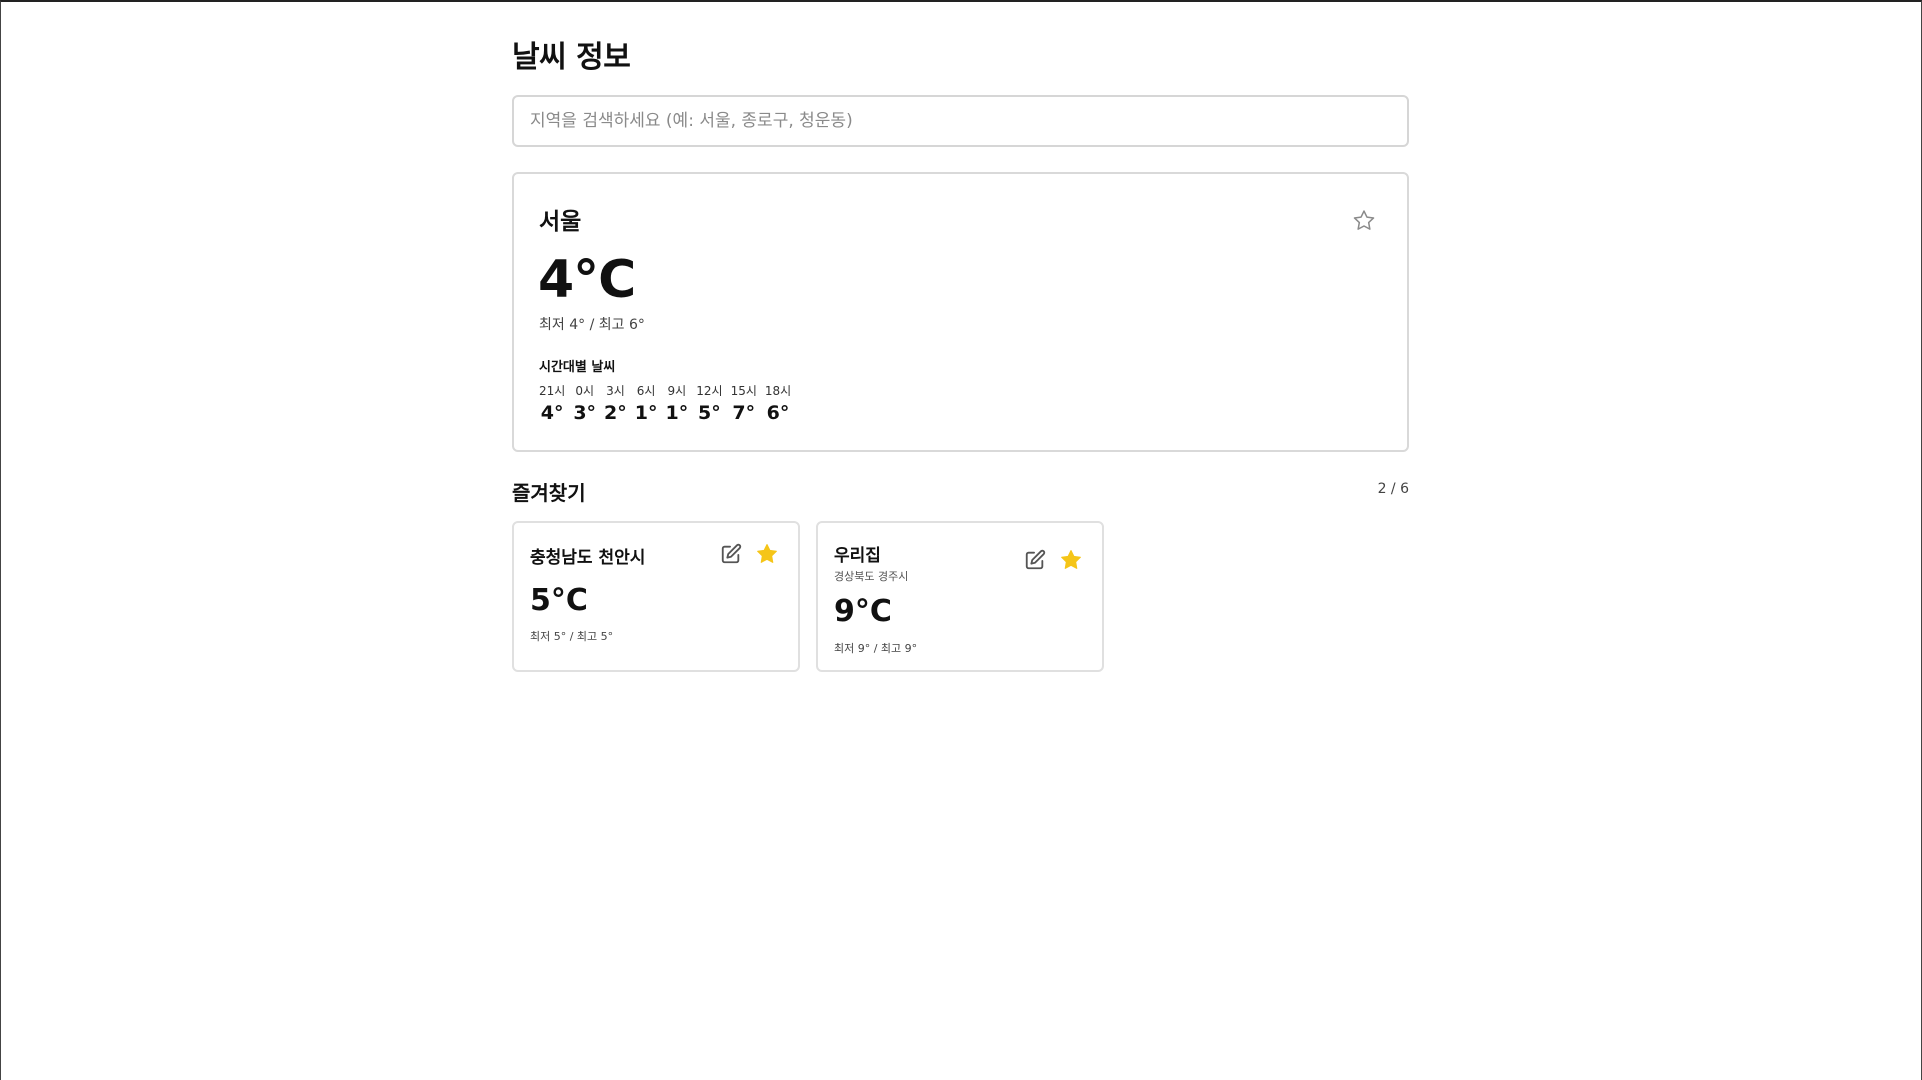  I want to click on hourly-item: 6시 1°, so click(646, 403).